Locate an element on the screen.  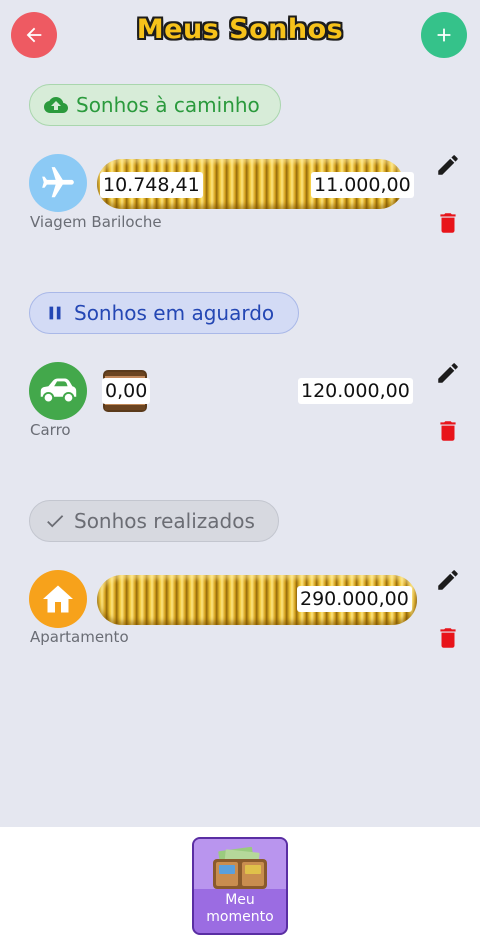
section-label: Sonhos em aguardo is located at coordinates (174, 313).